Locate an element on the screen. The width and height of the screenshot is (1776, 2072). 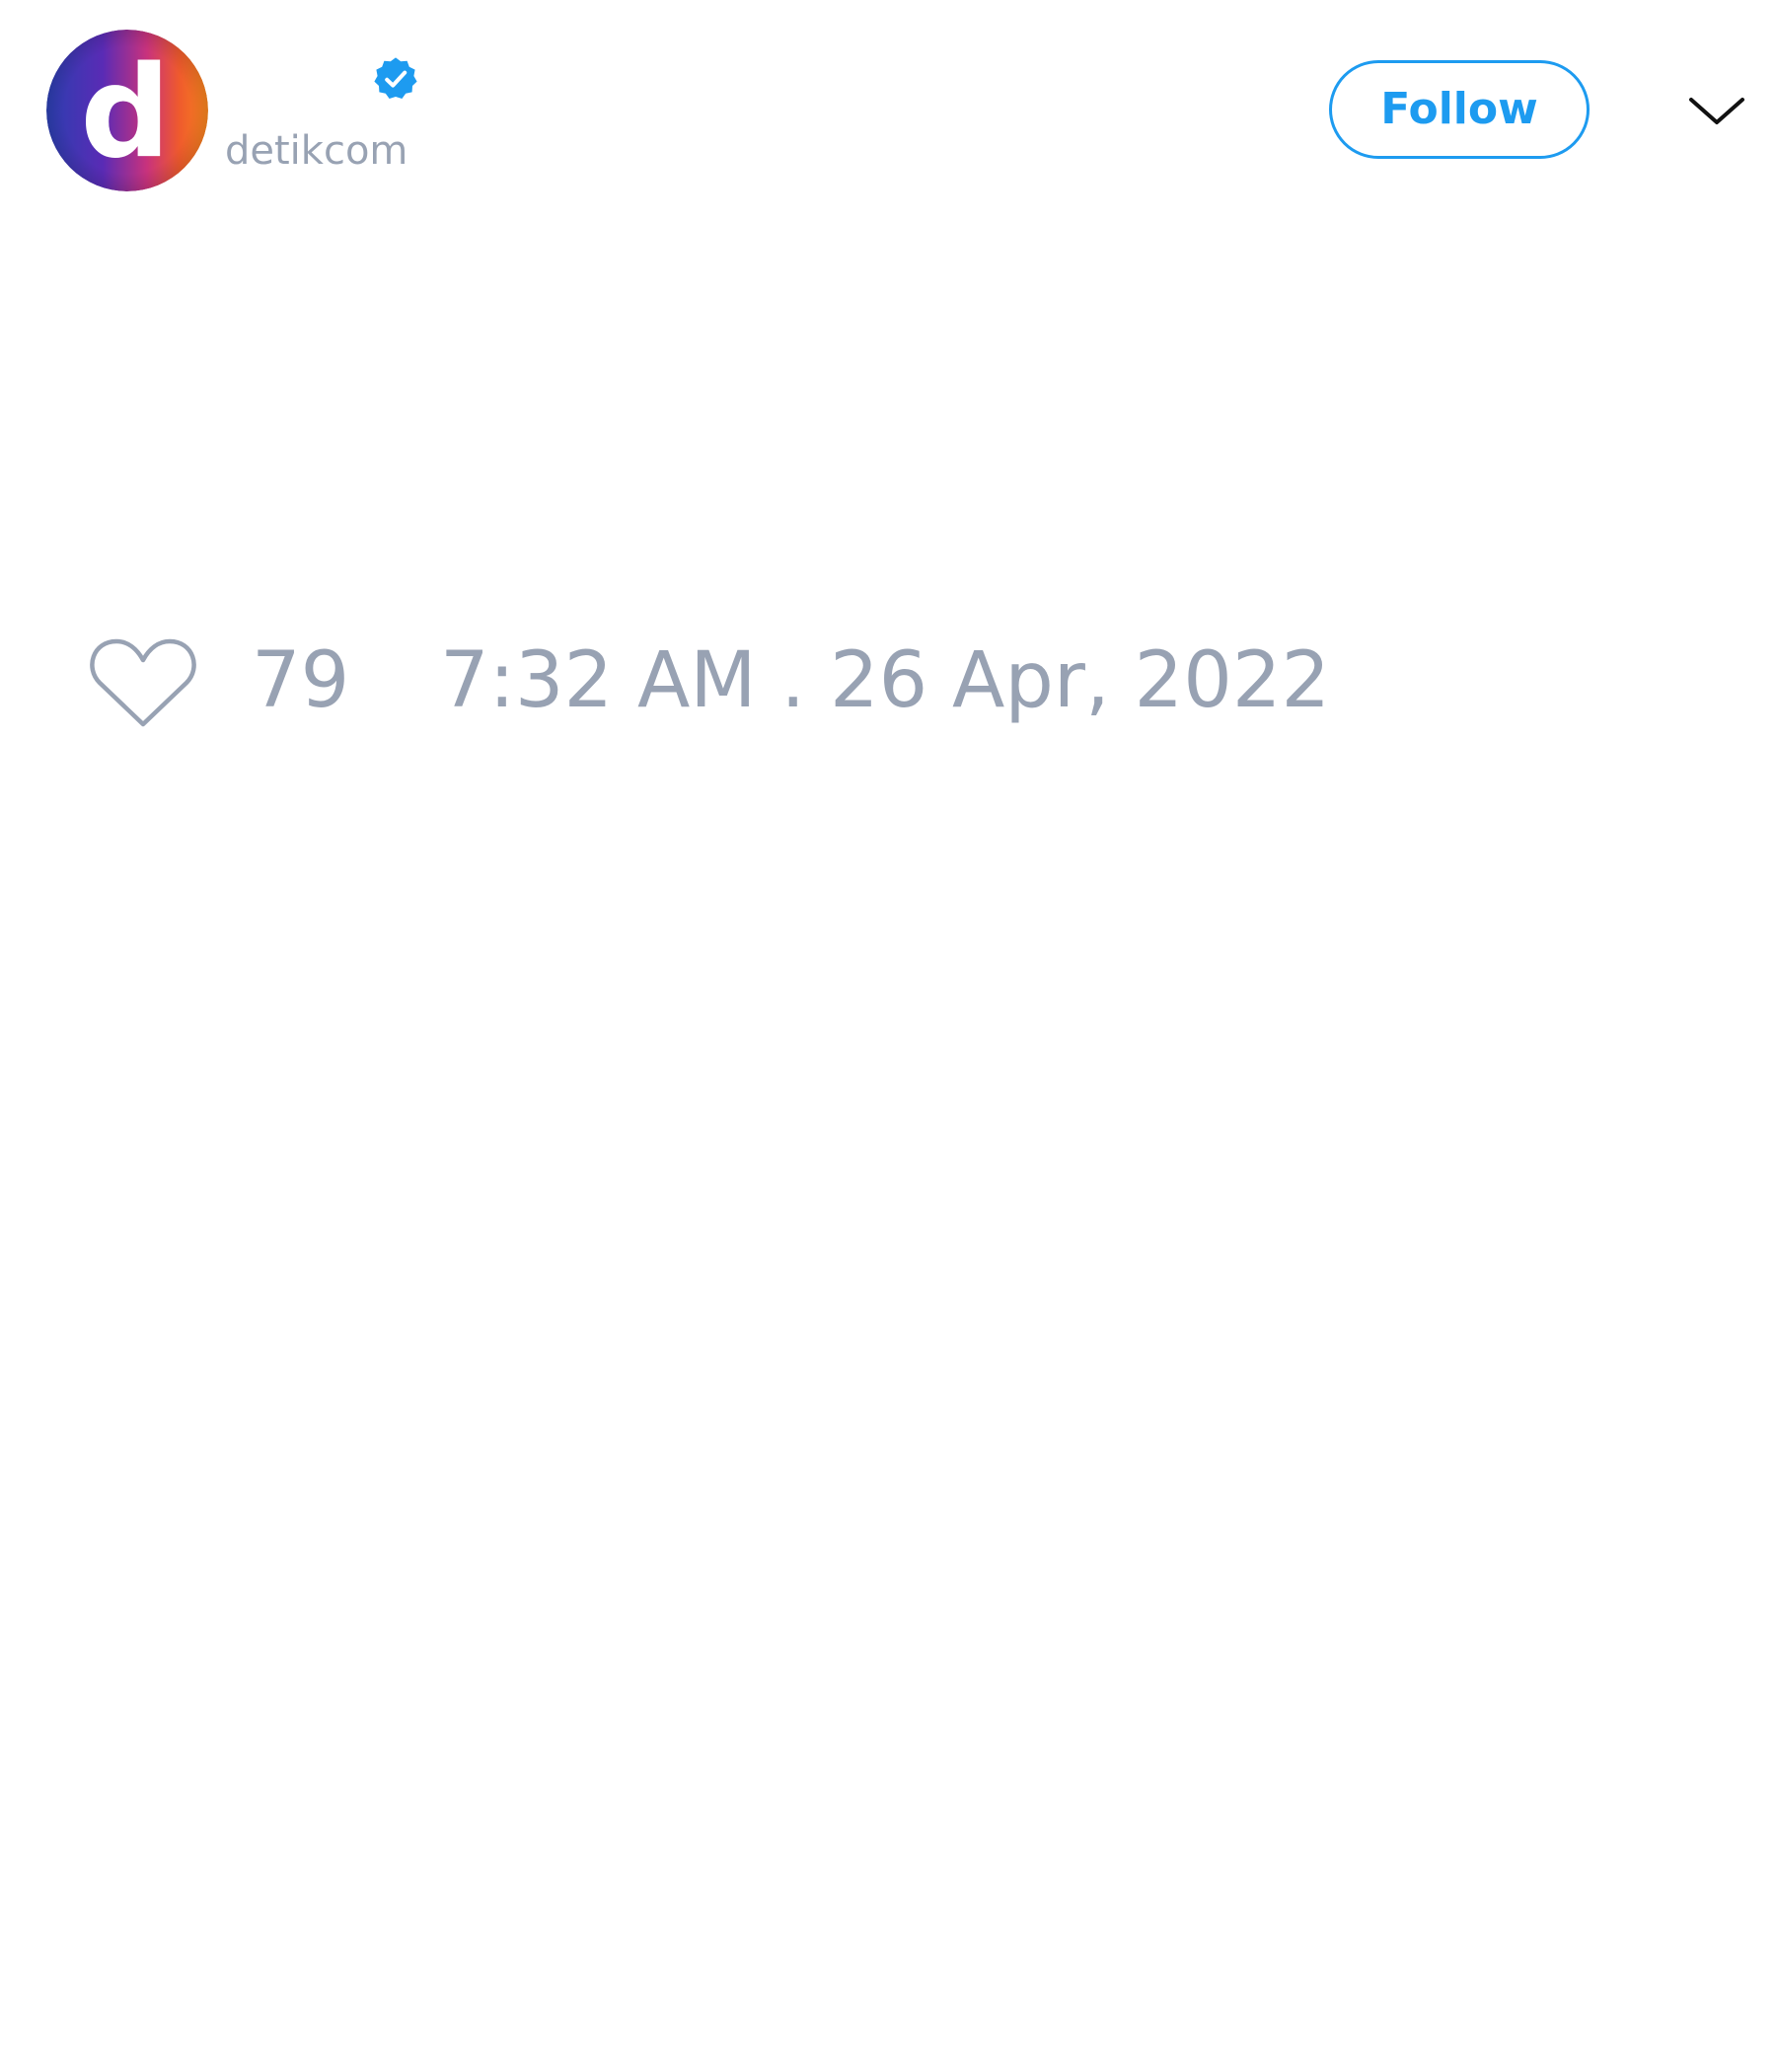
avatar: d is located at coordinates (127, 111).